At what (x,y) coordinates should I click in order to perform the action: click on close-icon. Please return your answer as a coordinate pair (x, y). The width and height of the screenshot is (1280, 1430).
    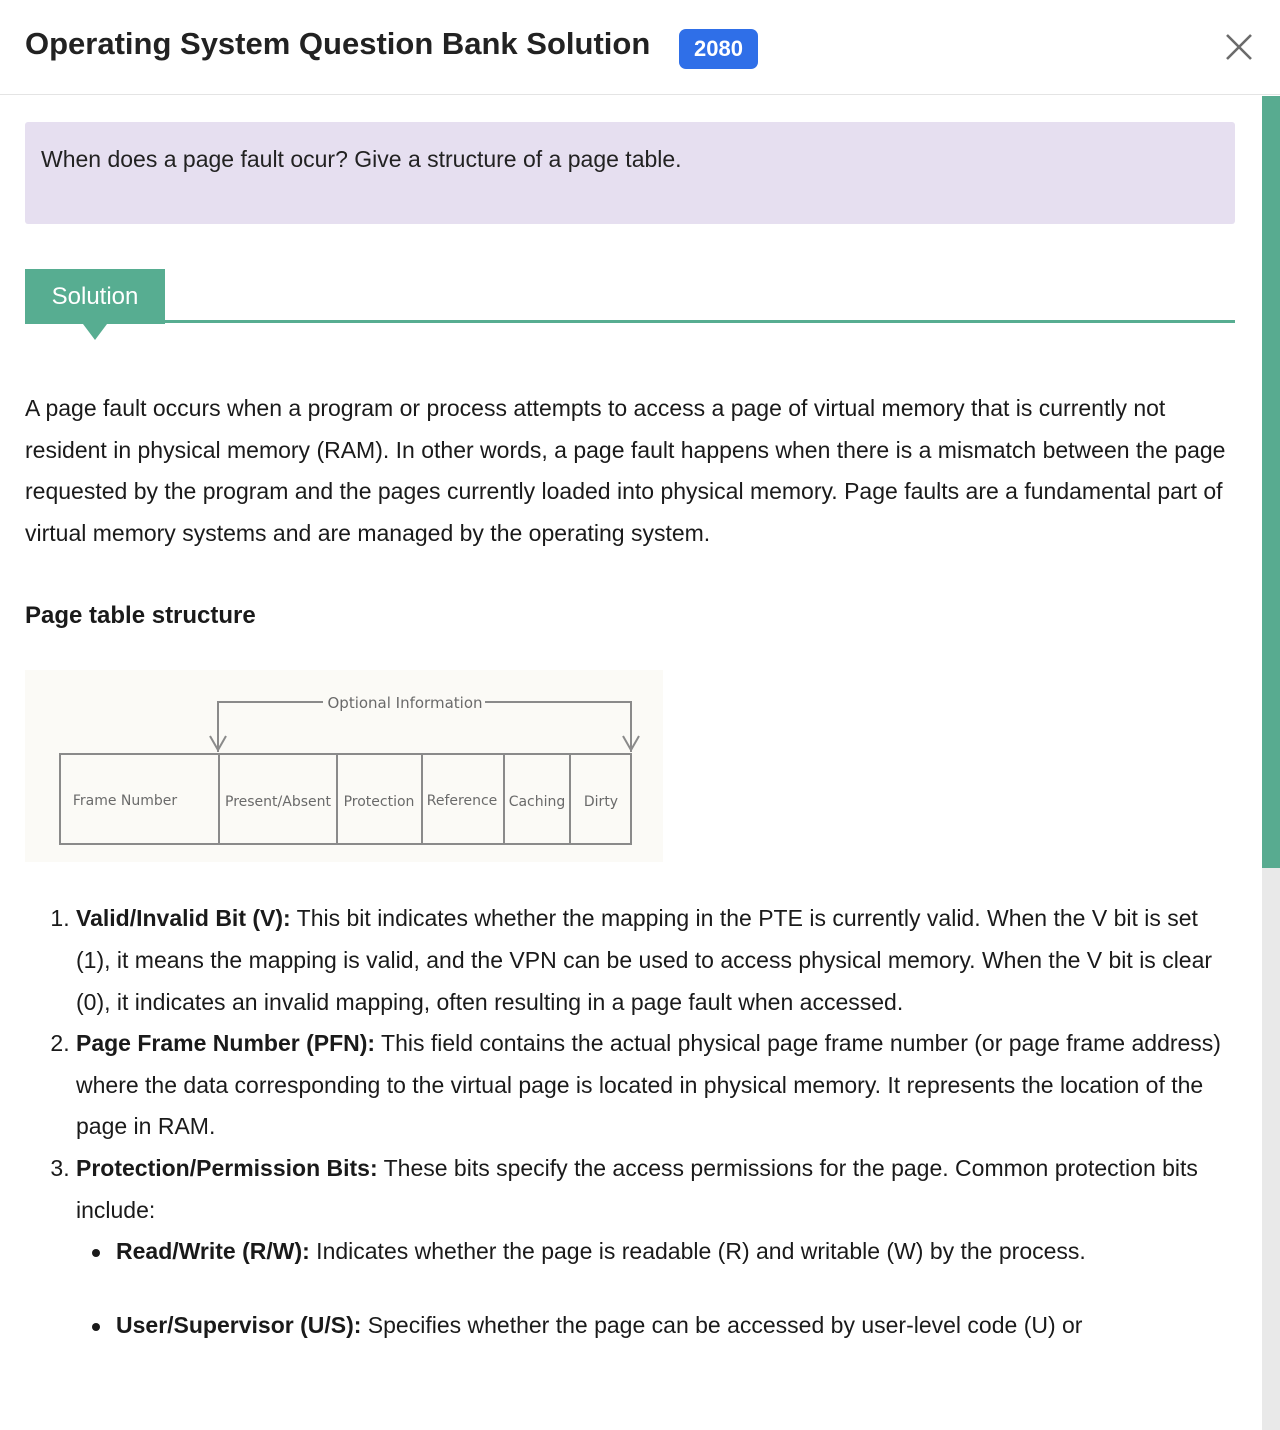
    Looking at the image, I should click on (1239, 47).